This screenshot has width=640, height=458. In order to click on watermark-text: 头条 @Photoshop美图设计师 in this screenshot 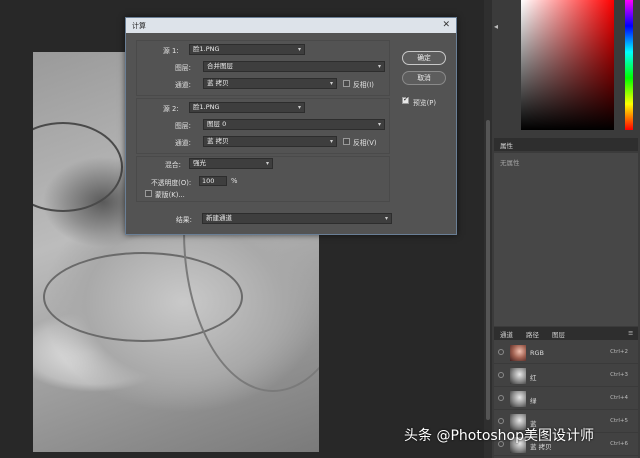, I will do `click(499, 436)`.